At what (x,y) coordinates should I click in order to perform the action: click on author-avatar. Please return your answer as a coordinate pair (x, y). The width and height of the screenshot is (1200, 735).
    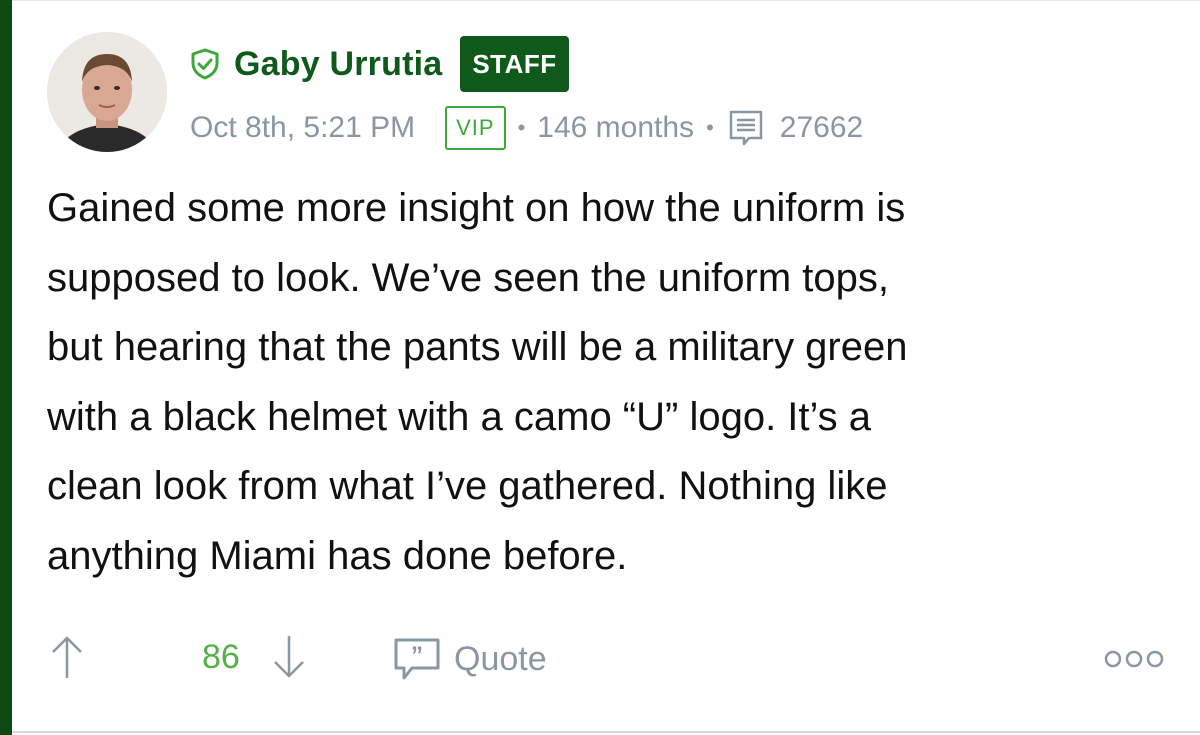
    Looking at the image, I should click on (107, 92).